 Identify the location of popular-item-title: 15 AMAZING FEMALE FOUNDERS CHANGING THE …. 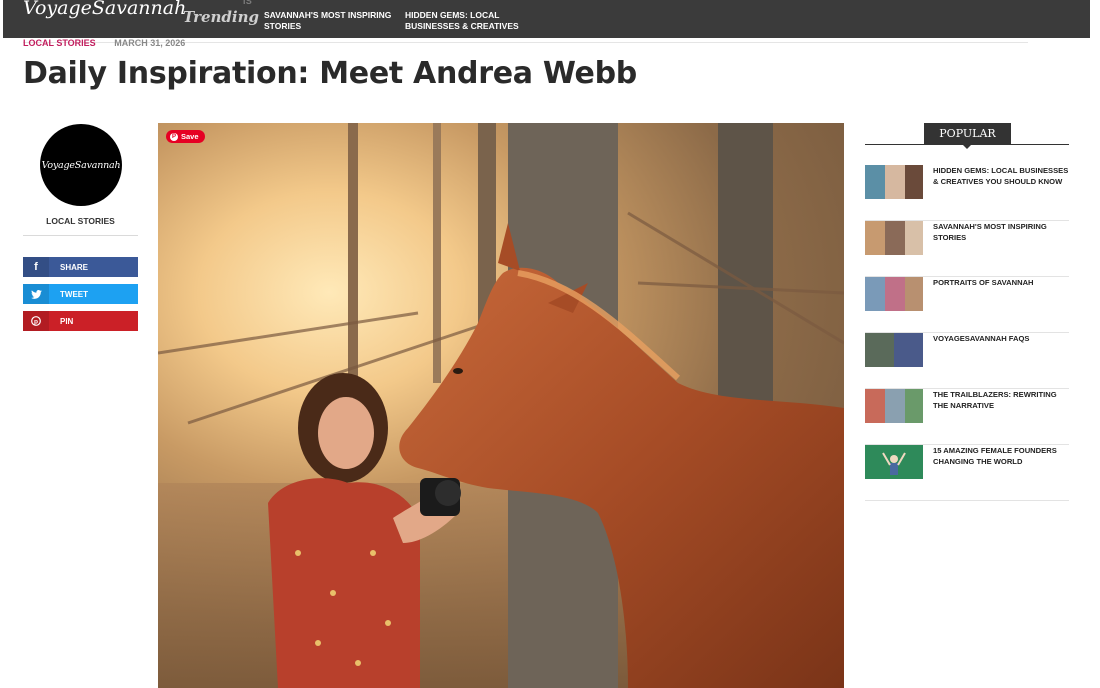
(1001, 456).